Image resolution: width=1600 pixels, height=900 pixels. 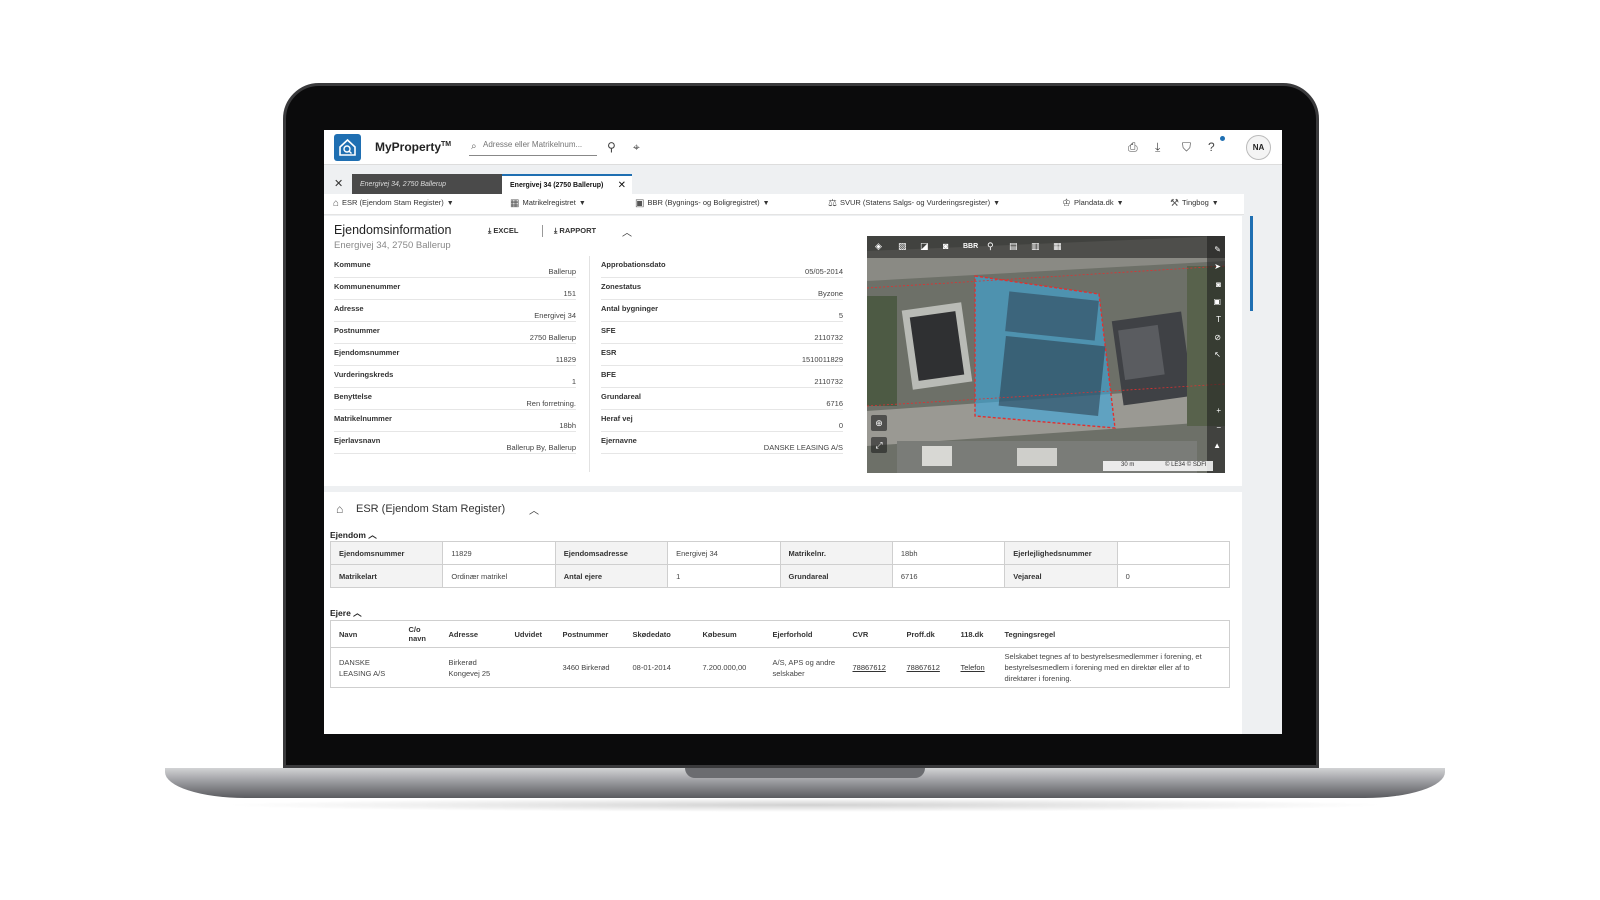 What do you see at coordinates (1173, 553) in the screenshot?
I see `field-value` at bounding box center [1173, 553].